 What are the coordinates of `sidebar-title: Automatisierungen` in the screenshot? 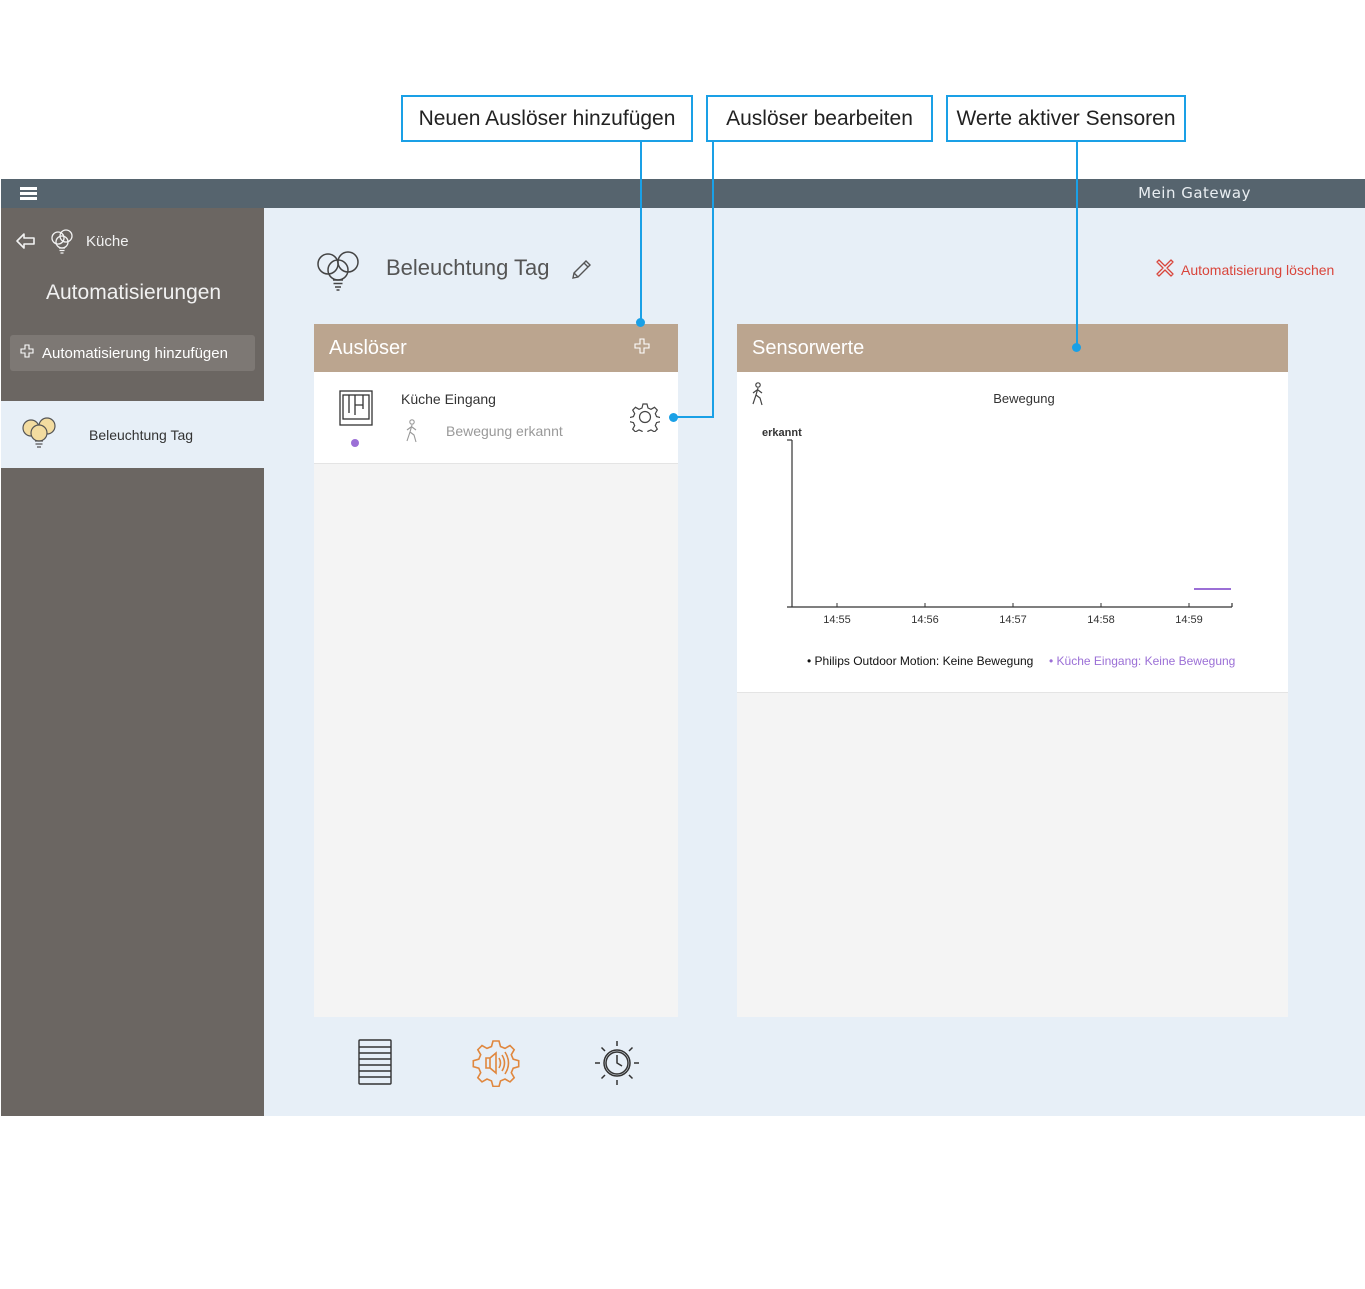 It's located at (134, 292).